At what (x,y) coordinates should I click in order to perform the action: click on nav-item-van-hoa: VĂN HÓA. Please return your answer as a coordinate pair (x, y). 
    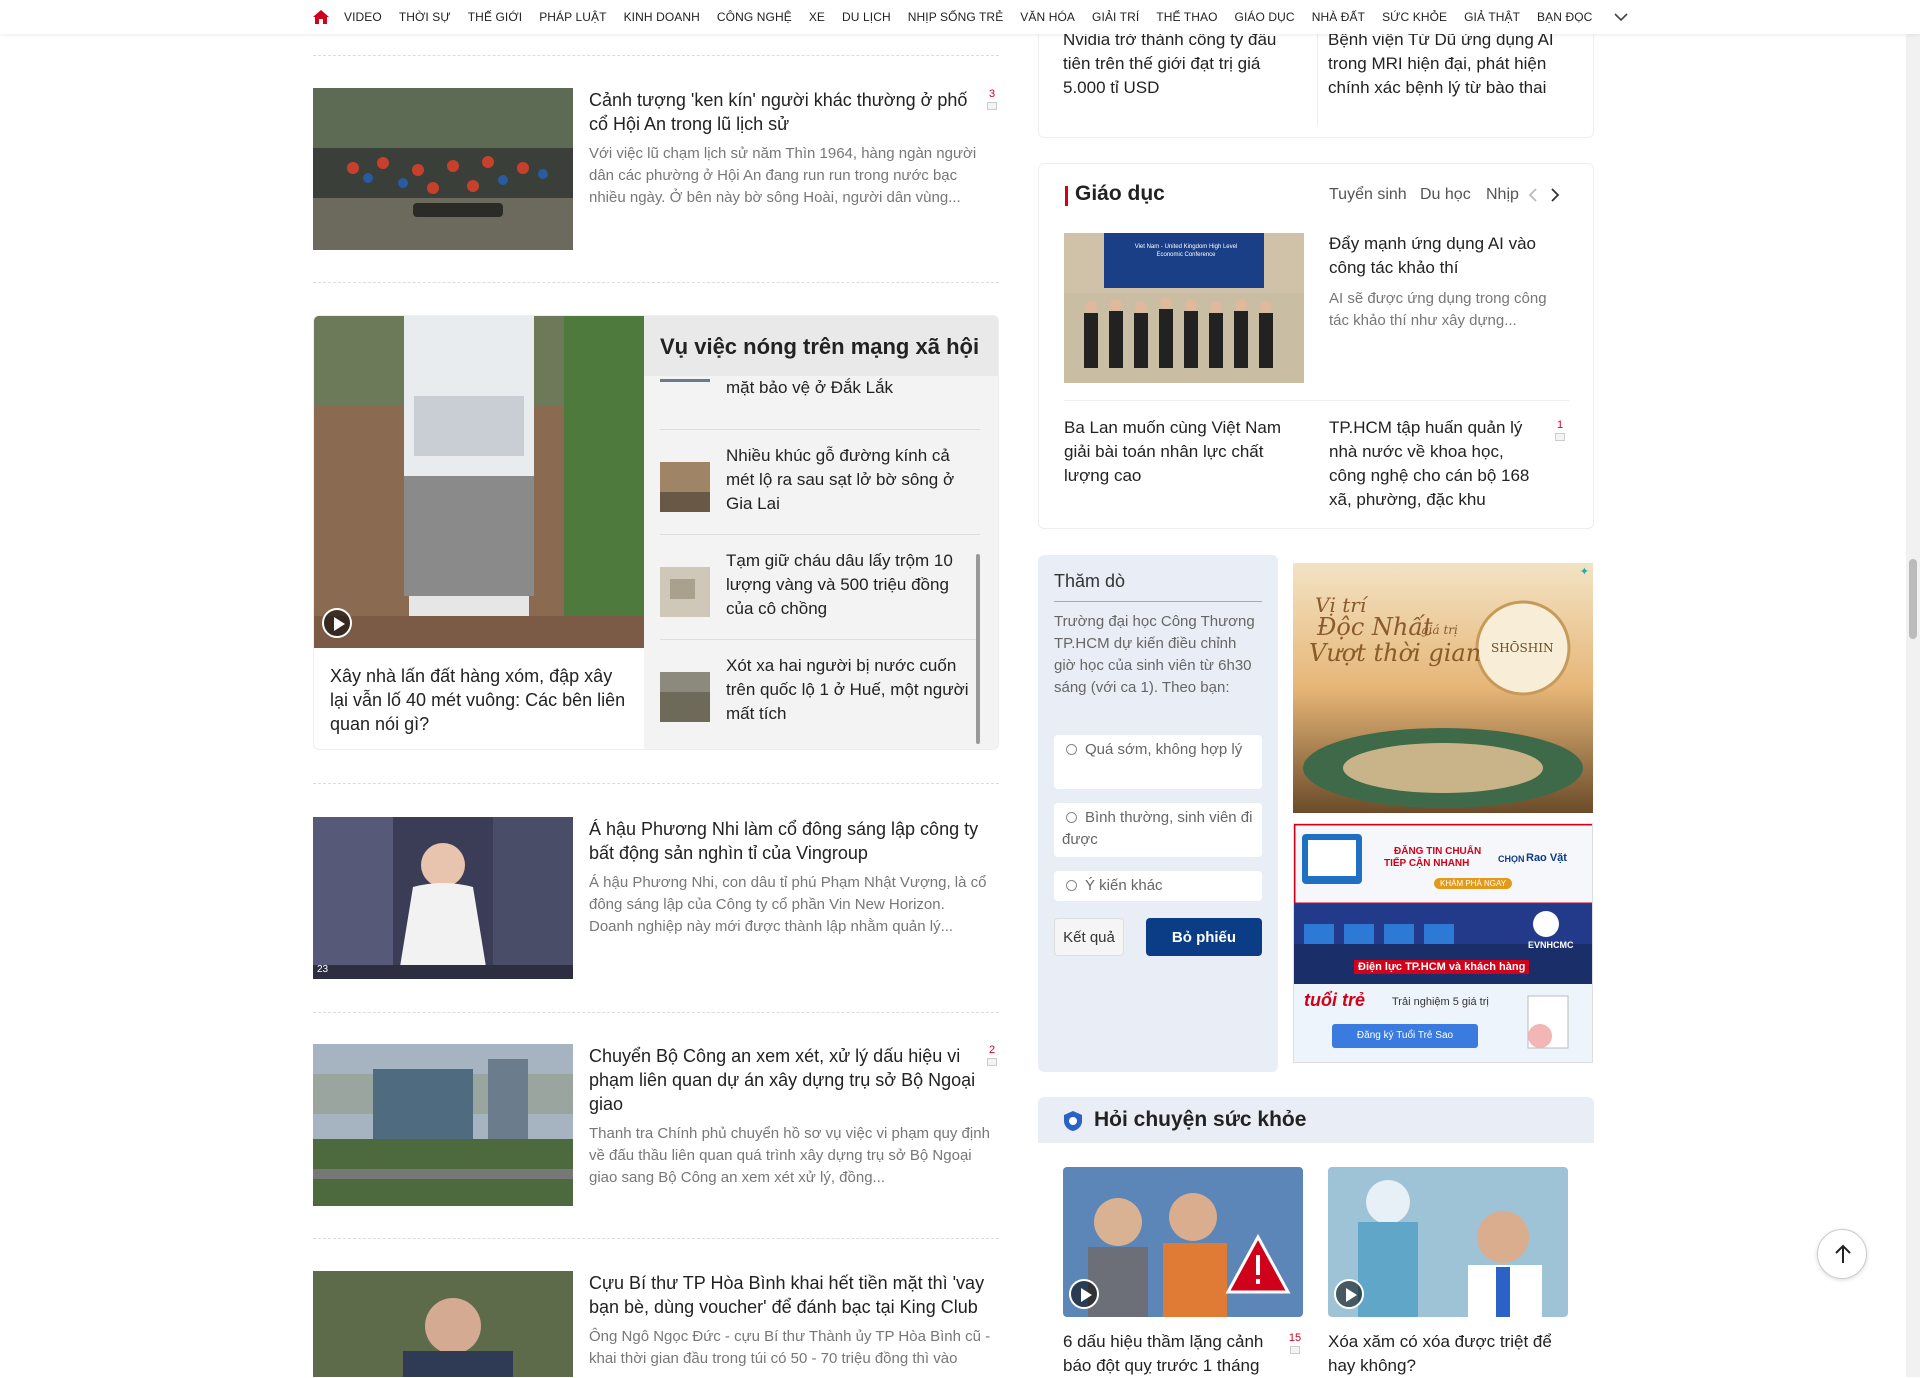
    Looking at the image, I should click on (1047, 17).